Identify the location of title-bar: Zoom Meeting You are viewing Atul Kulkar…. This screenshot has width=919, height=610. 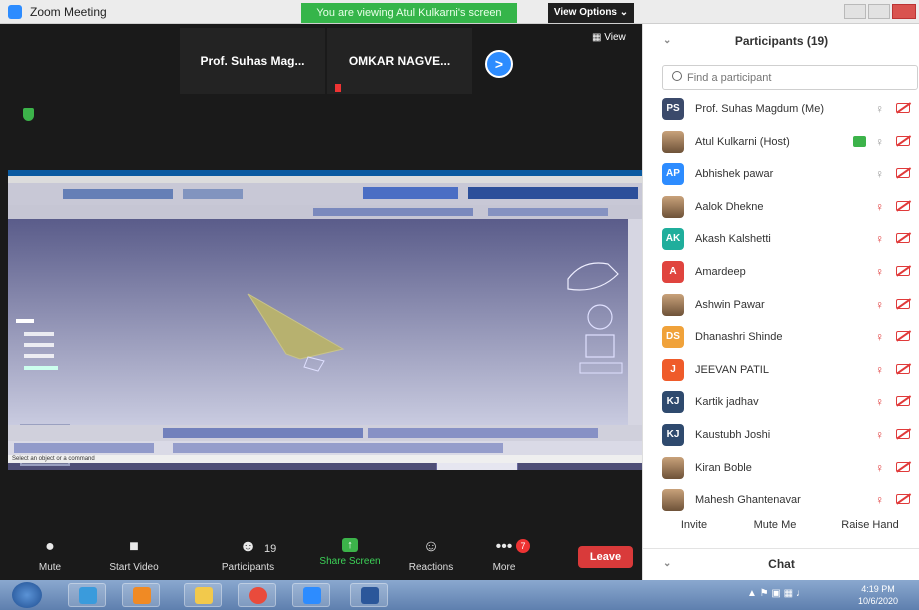
(459, 12).